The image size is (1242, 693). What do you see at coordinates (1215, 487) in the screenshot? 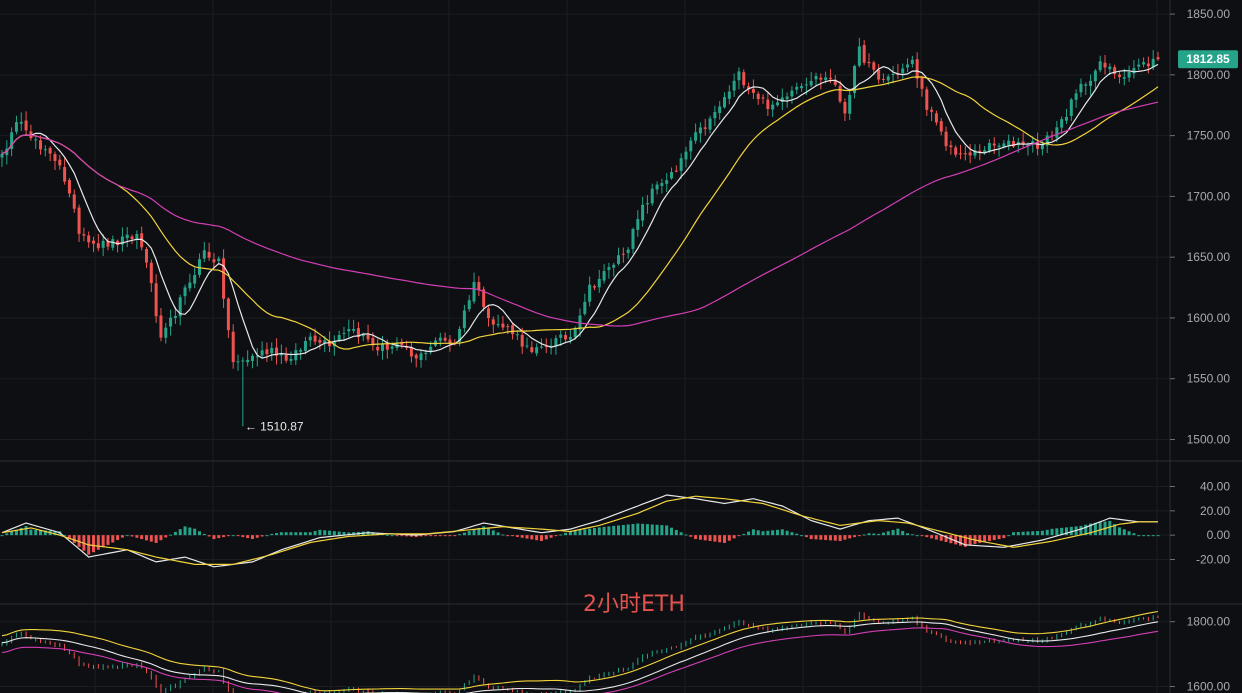
I see `y-axis-tick-label: 40.00` at bounding box center [1215, 487].